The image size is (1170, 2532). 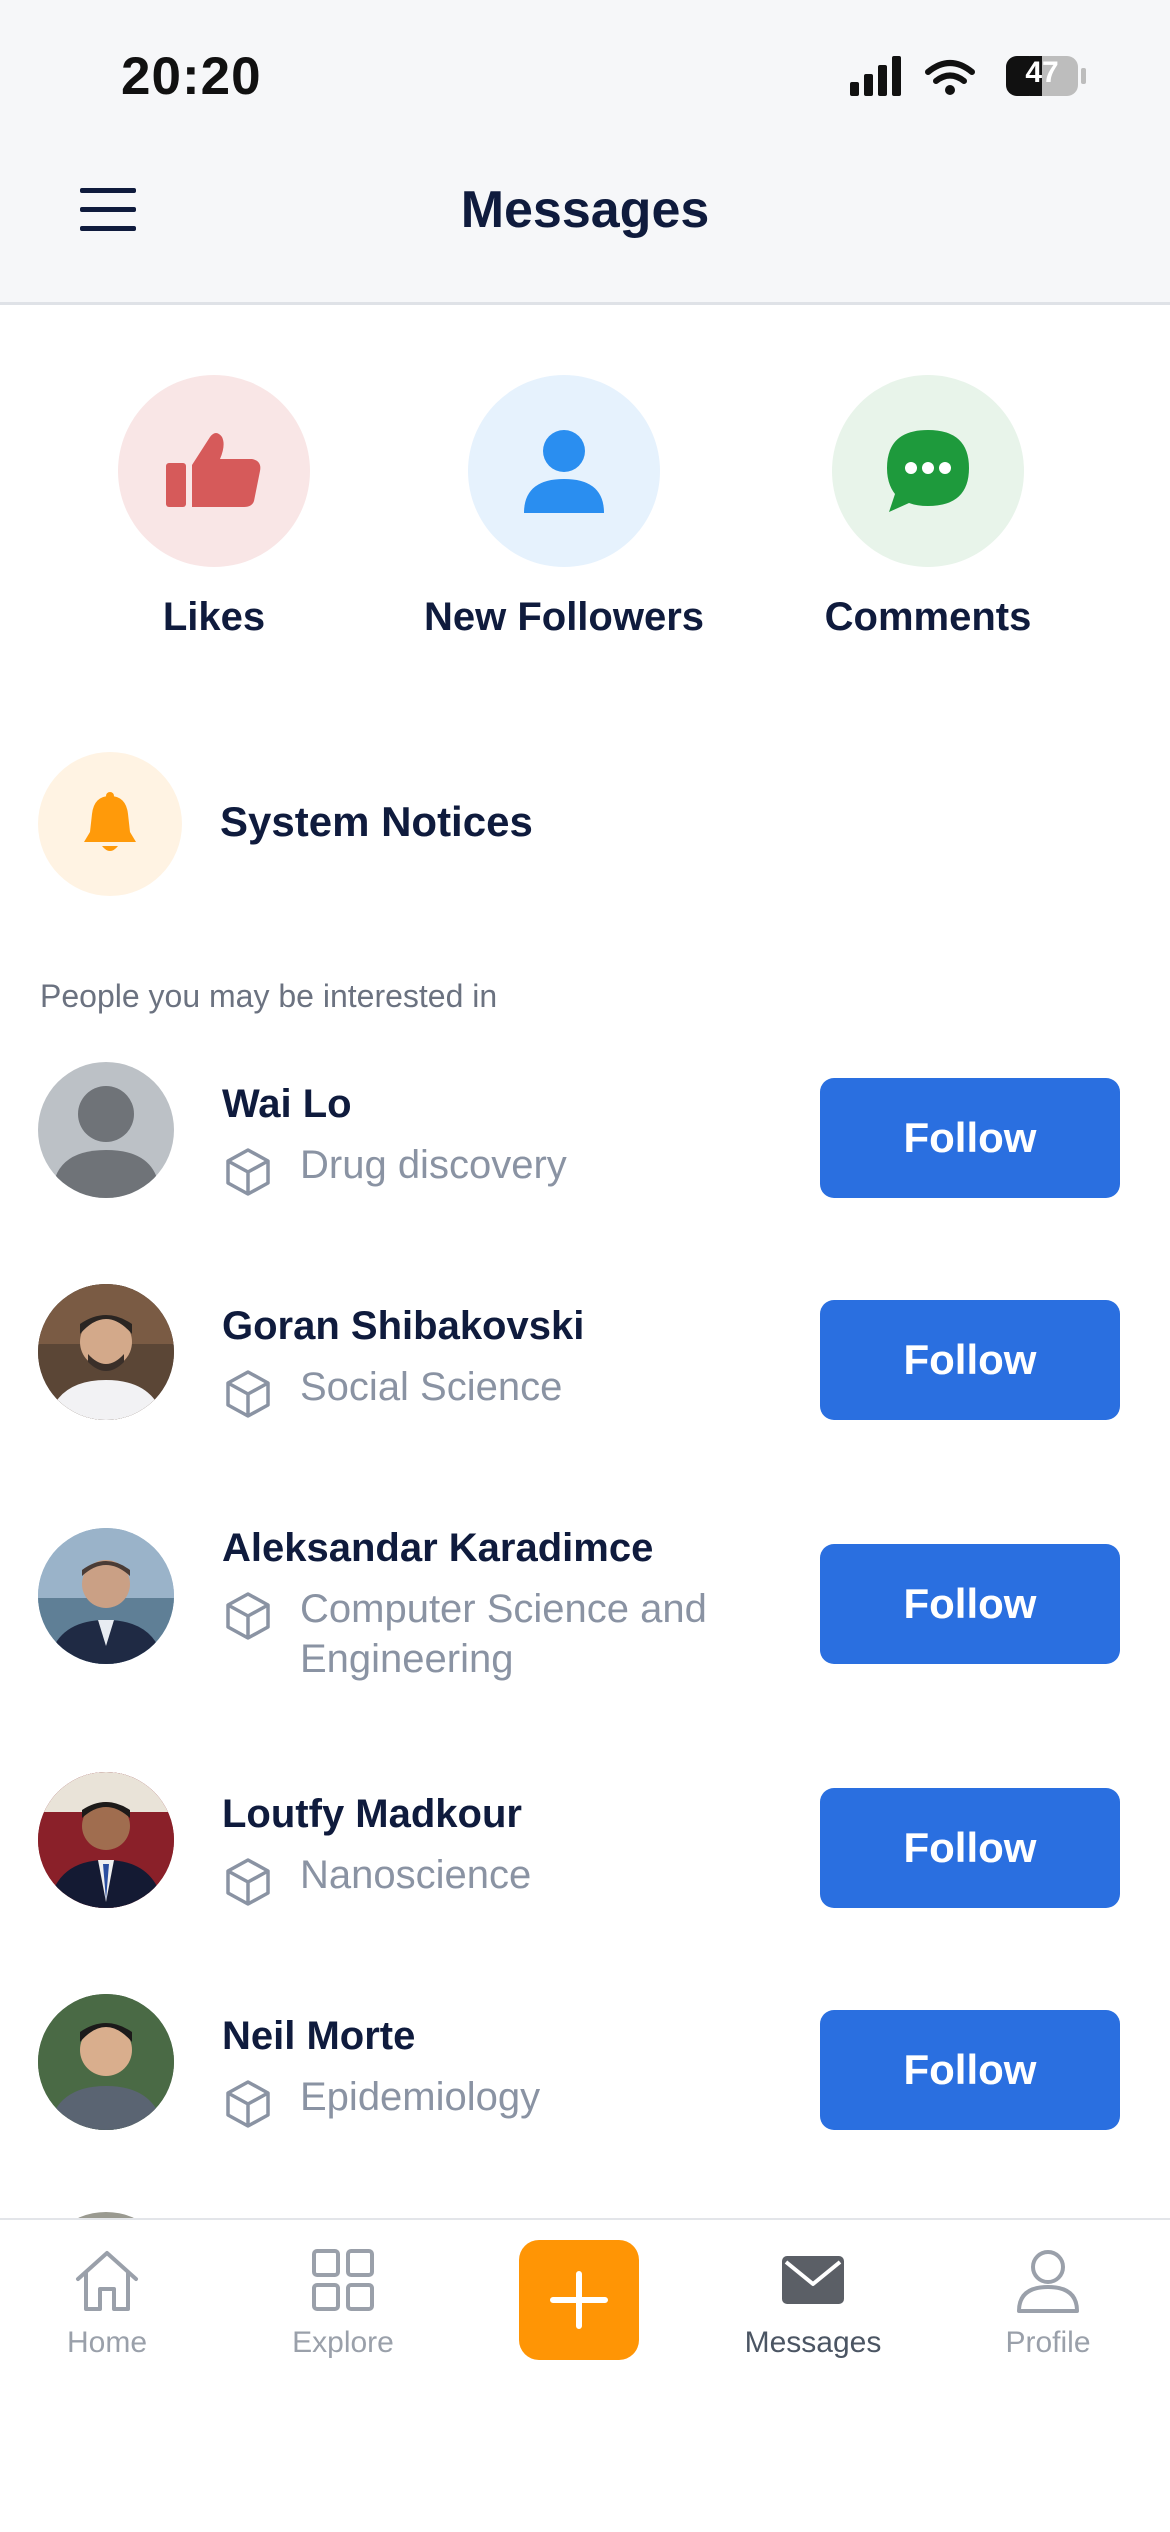 I want to click on person-field: Drug discovery, so click(x=502, y=1168).